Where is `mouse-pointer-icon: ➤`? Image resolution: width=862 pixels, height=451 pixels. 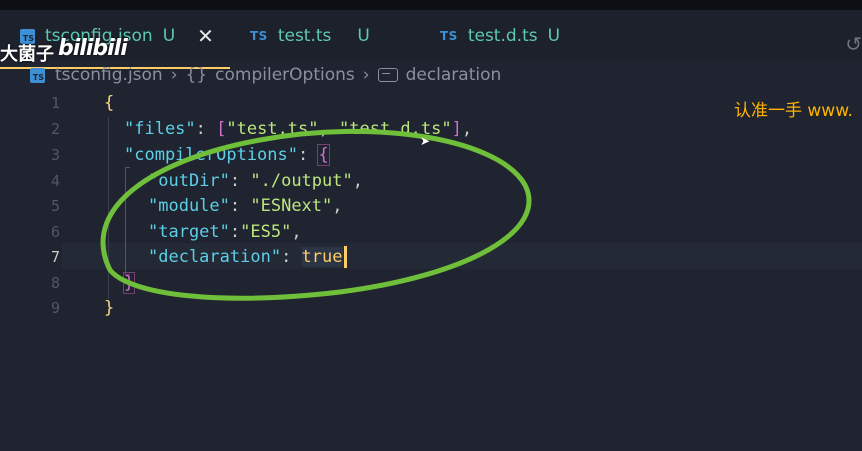
mouse-pointer-icon: ➤ is located at coordinates (425, 141).